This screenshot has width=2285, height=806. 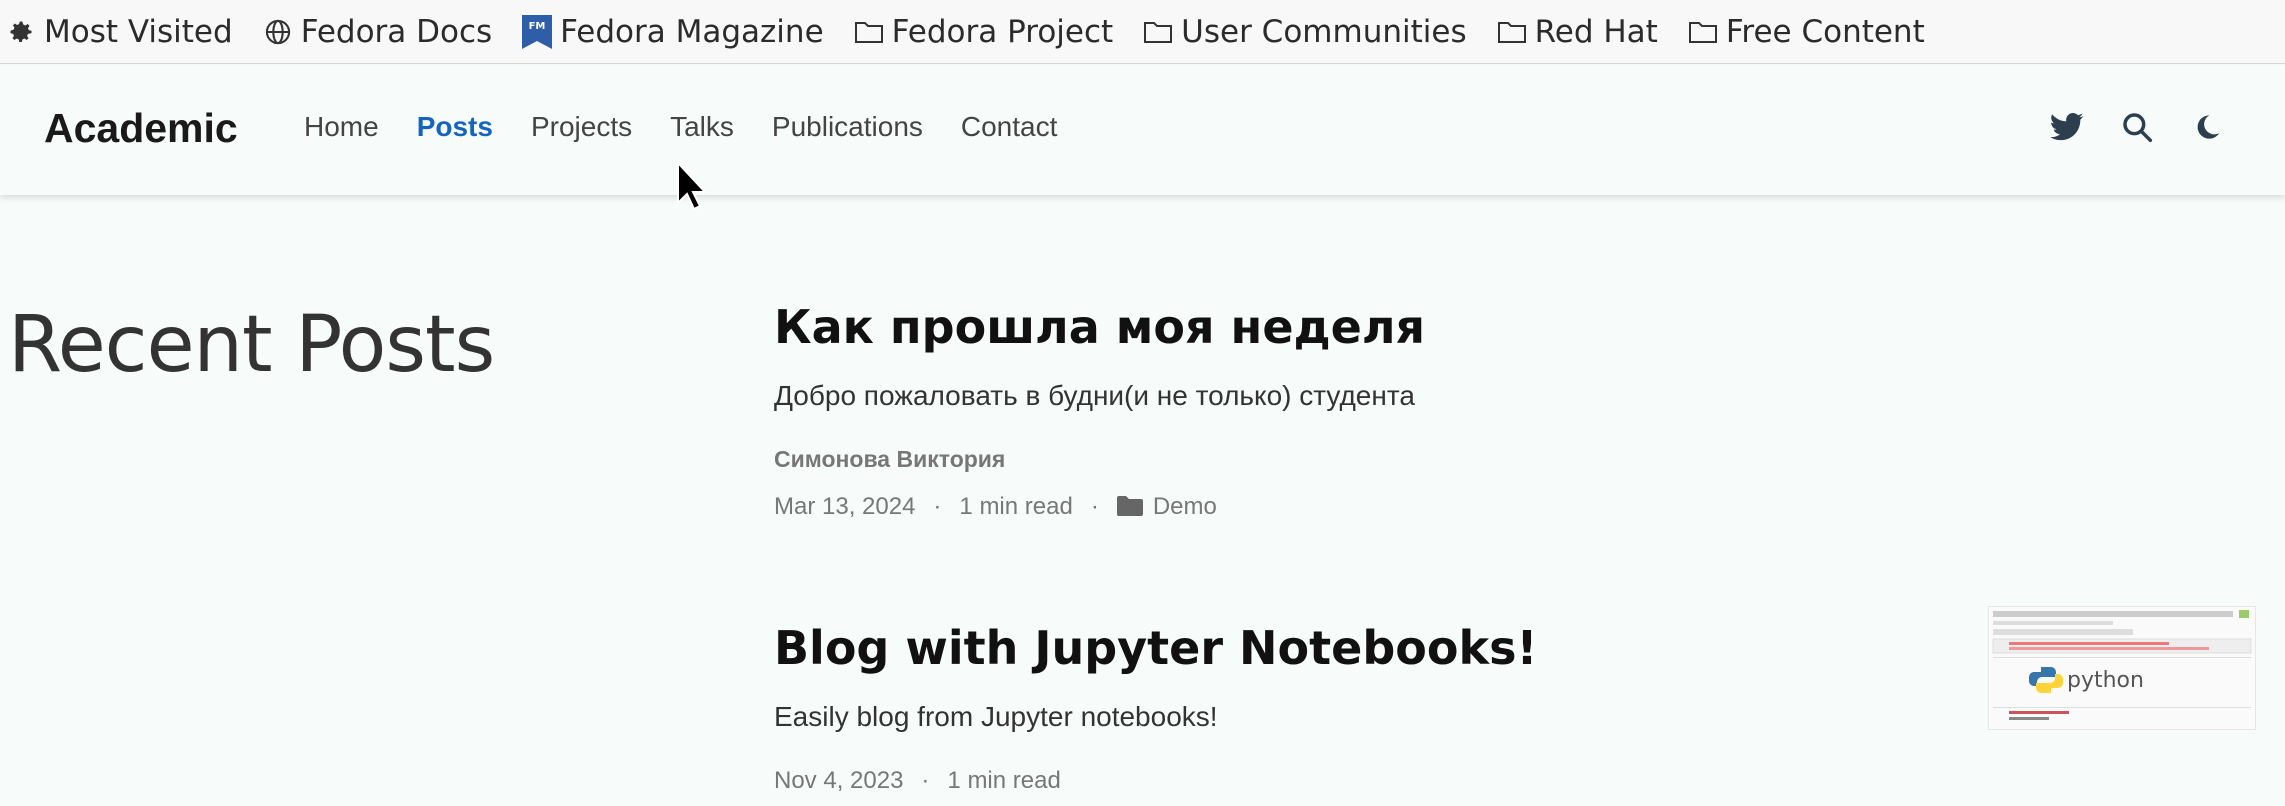 What do you see at coordinates (2105, 680) in the screenshot?
I see `thumbnail-text: python` at bounding box center [2105, 680].